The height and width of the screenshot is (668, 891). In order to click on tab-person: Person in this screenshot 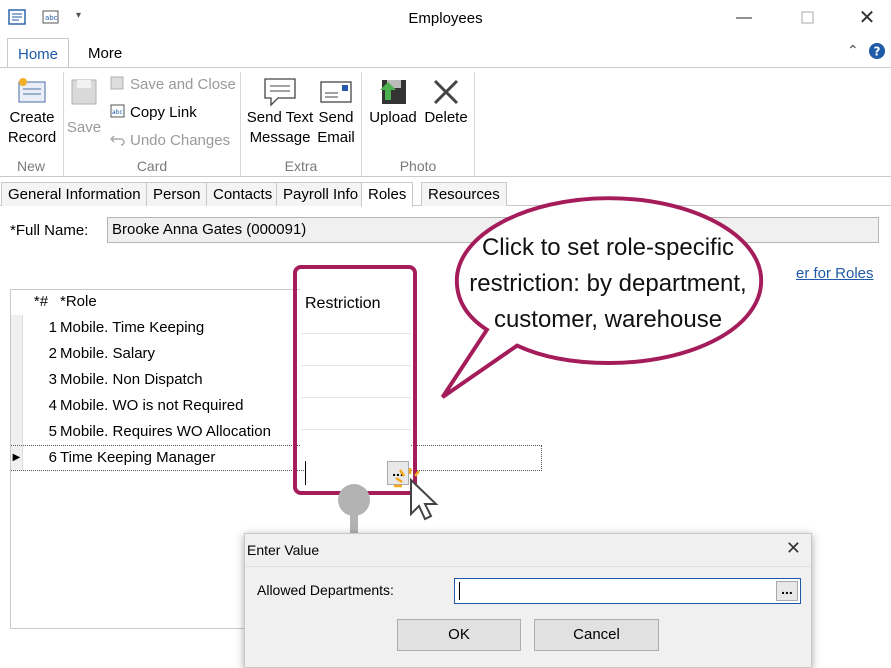, I will do `click(177, 194)`.